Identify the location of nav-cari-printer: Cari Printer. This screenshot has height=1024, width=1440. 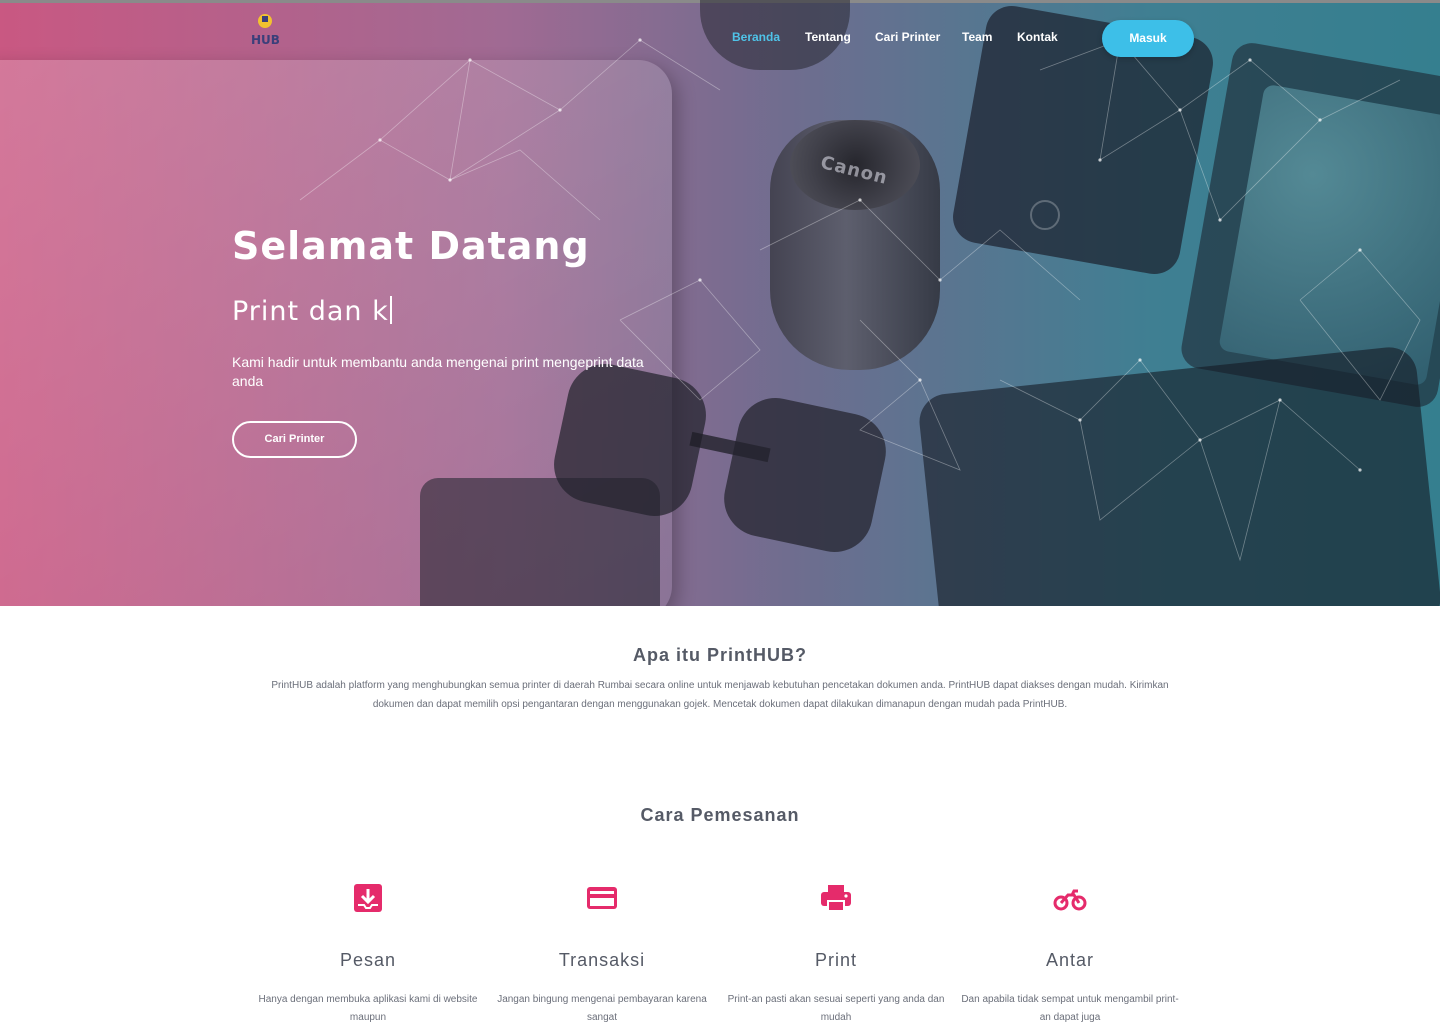
(907, 37).